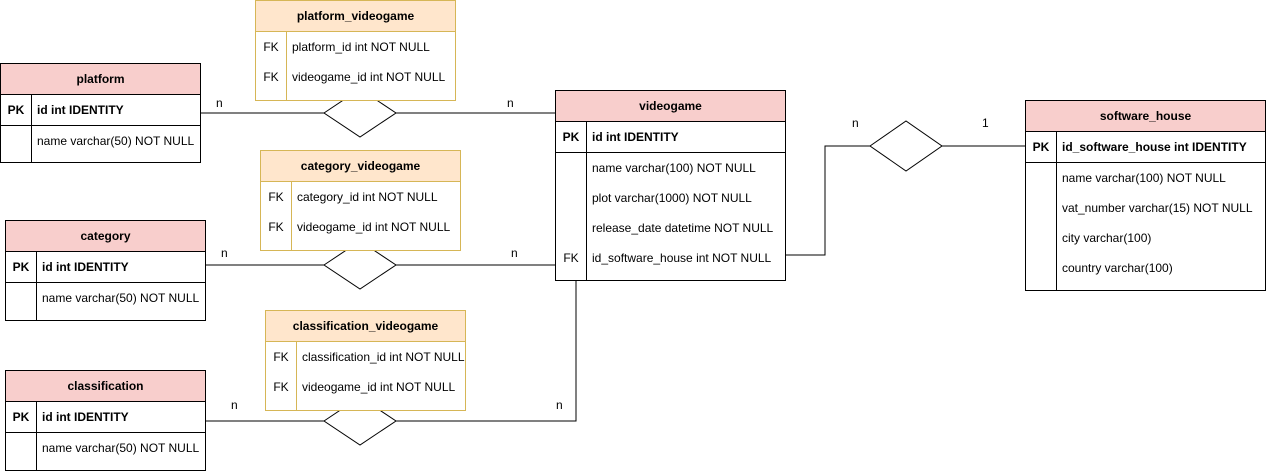  I want to click on table-row: FK classification_id int NOT NULL, so click(365, 357).